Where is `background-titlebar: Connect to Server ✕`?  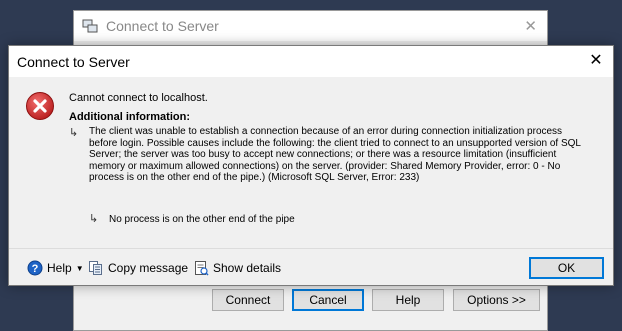 background-titlebar: Connect to Server ✕ is located at coordinates (310, 26).